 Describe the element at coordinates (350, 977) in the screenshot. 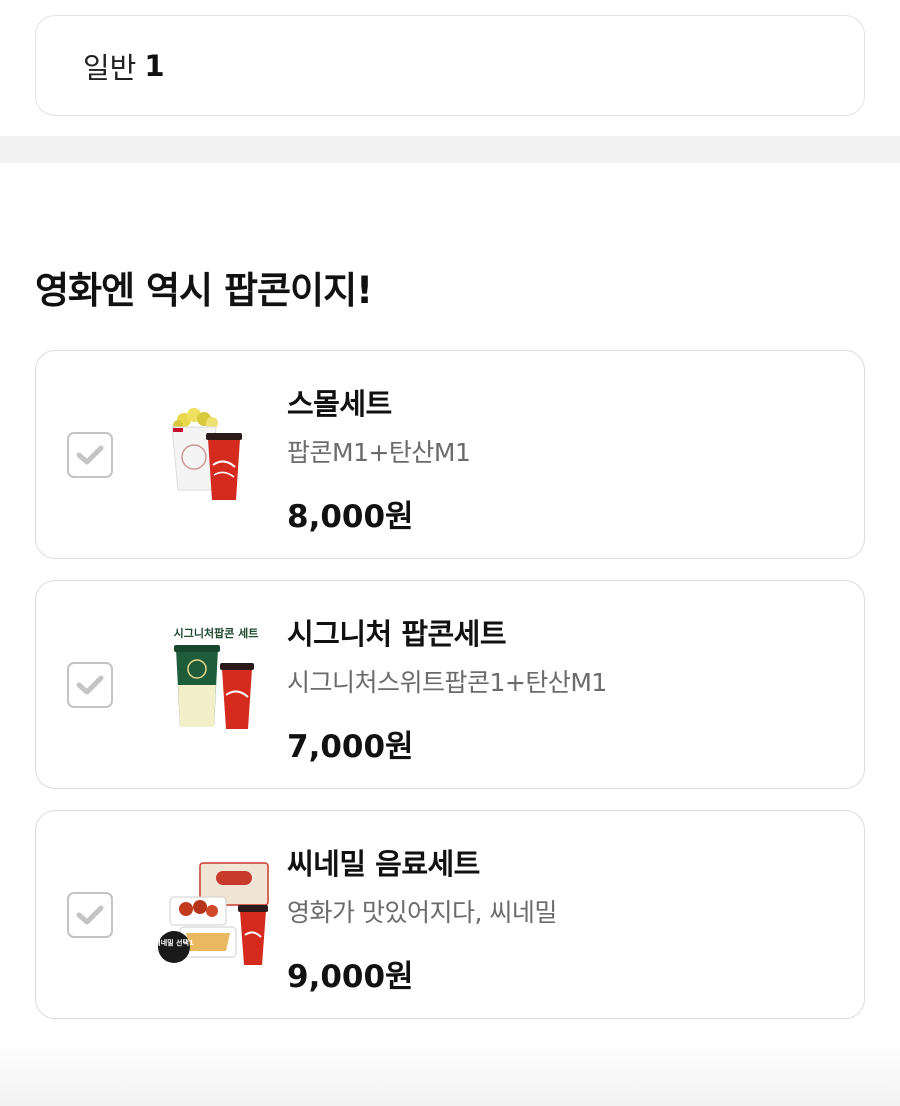

I see `combo-price: 9,000원` at that location.